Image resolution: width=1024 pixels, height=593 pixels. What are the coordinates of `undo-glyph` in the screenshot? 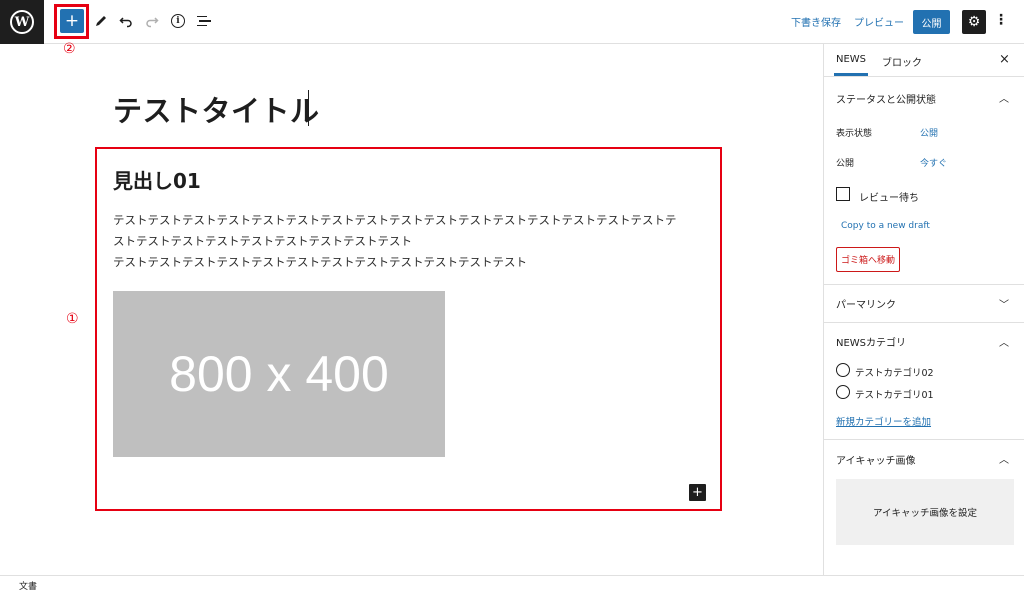 It's located at (125, 22).